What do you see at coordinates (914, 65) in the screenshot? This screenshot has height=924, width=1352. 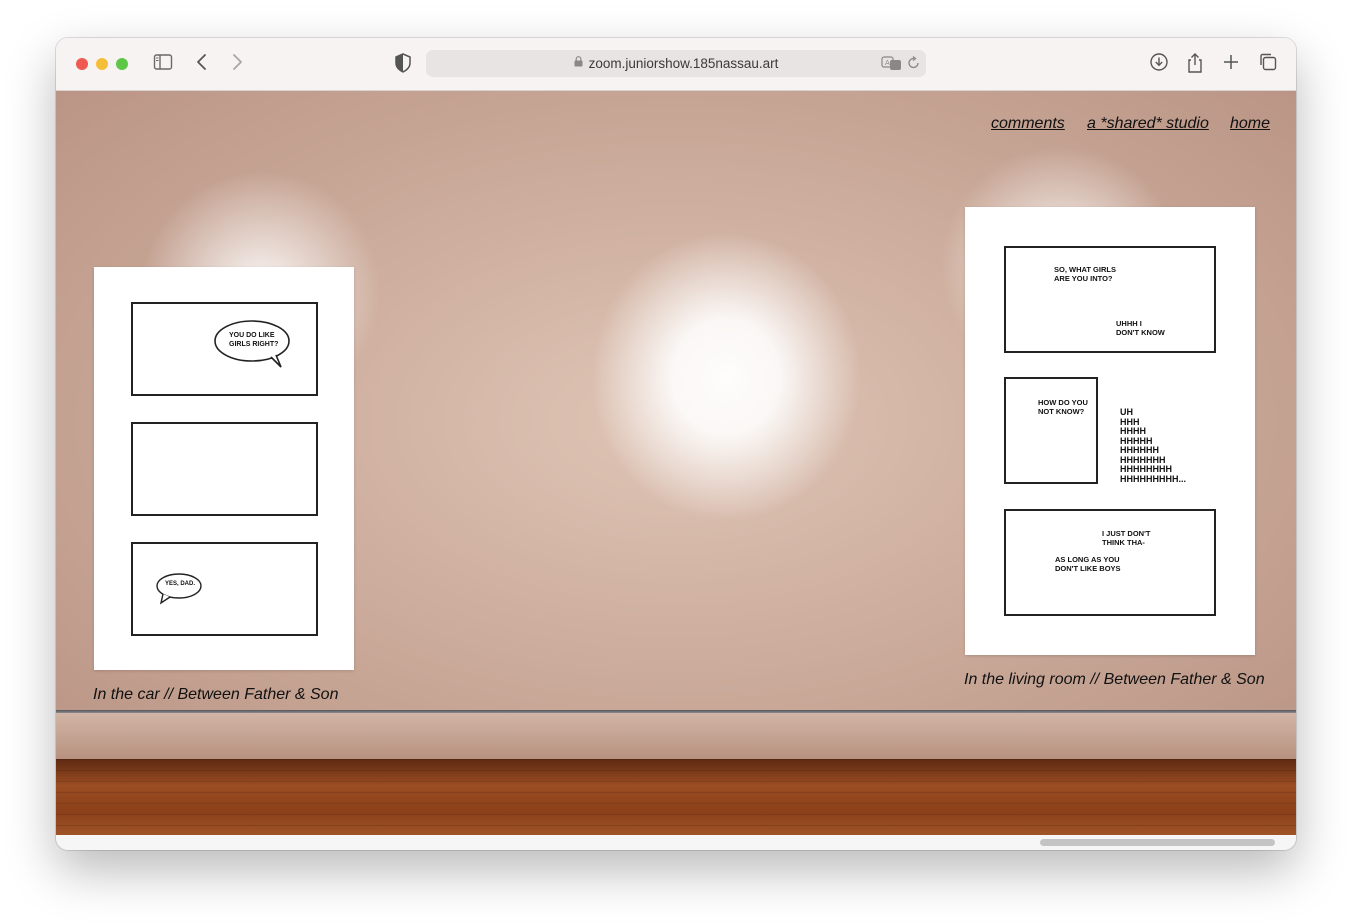 I see `reload-icon` at bounding box center [914, 65].